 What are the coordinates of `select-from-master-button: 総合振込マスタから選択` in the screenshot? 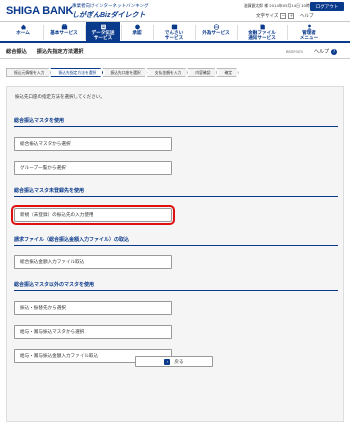 It's located at (93, 144).